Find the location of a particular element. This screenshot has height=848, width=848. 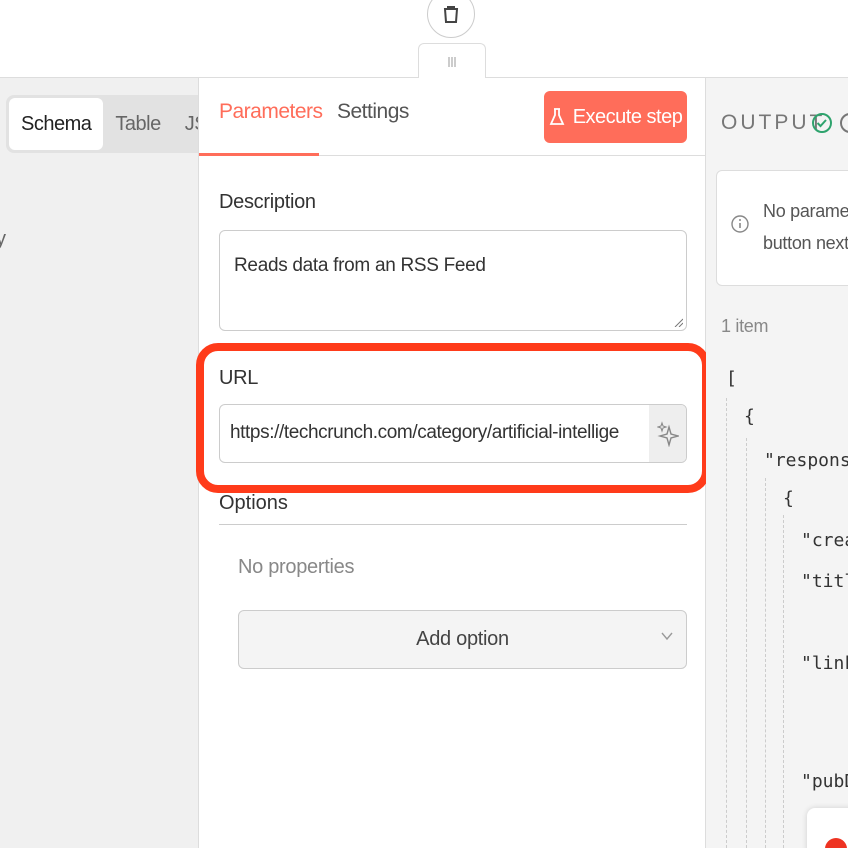

grip-icon is located at coordinates (452, 61).